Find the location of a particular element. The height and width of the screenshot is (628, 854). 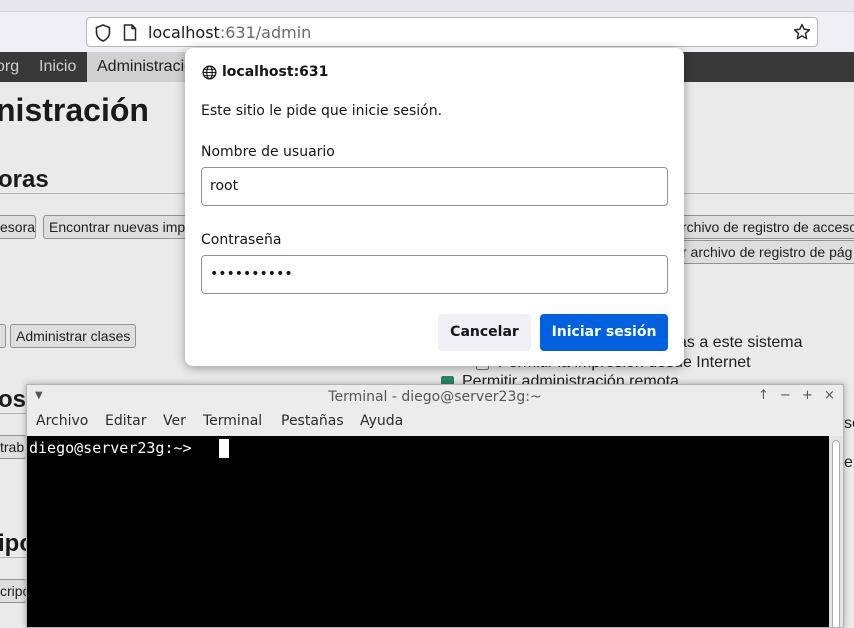

maximize-icon: + is located at coordinates (807, 395).